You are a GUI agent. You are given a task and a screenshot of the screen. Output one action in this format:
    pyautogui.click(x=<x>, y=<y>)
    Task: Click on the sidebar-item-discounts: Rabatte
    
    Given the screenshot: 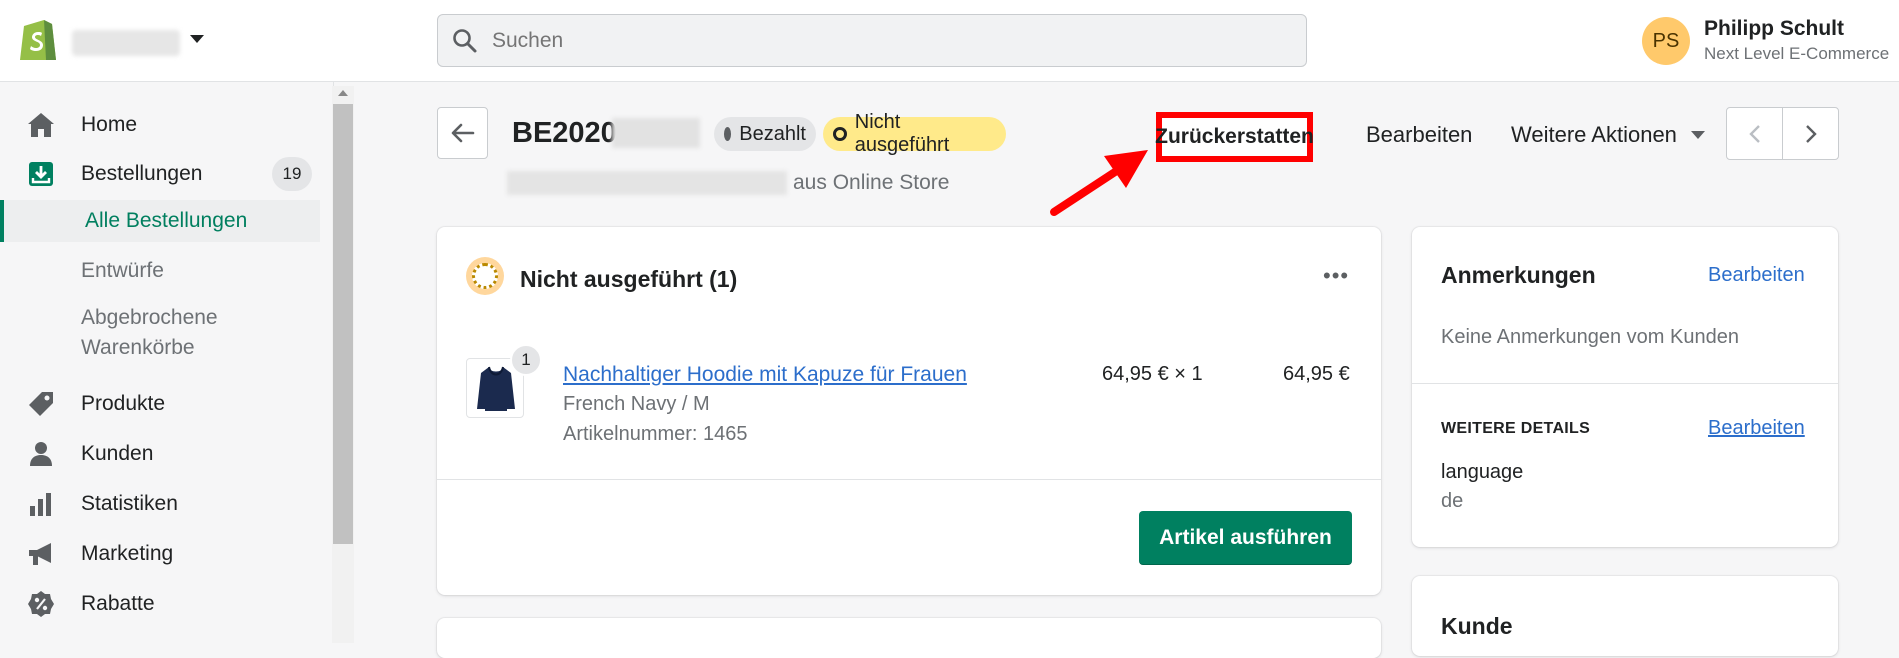 What is the action you would take?
    pyautogui.click(x=160, y=604)
    